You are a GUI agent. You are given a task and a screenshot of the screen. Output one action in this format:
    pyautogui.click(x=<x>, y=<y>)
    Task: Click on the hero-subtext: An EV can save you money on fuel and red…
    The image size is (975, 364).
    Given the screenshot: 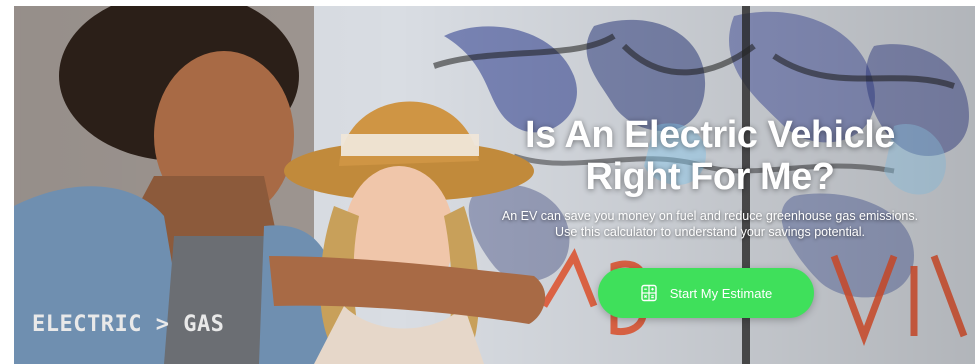 What is the action you would take?
    pyautogui.click(x=710, y=224)
    